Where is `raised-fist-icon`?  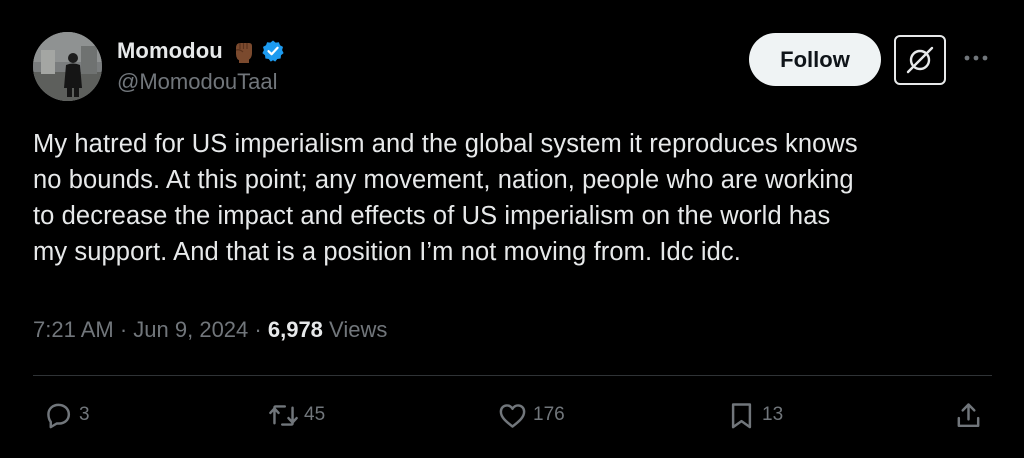
raised-fist-icon is located at coordinates (243, 53).